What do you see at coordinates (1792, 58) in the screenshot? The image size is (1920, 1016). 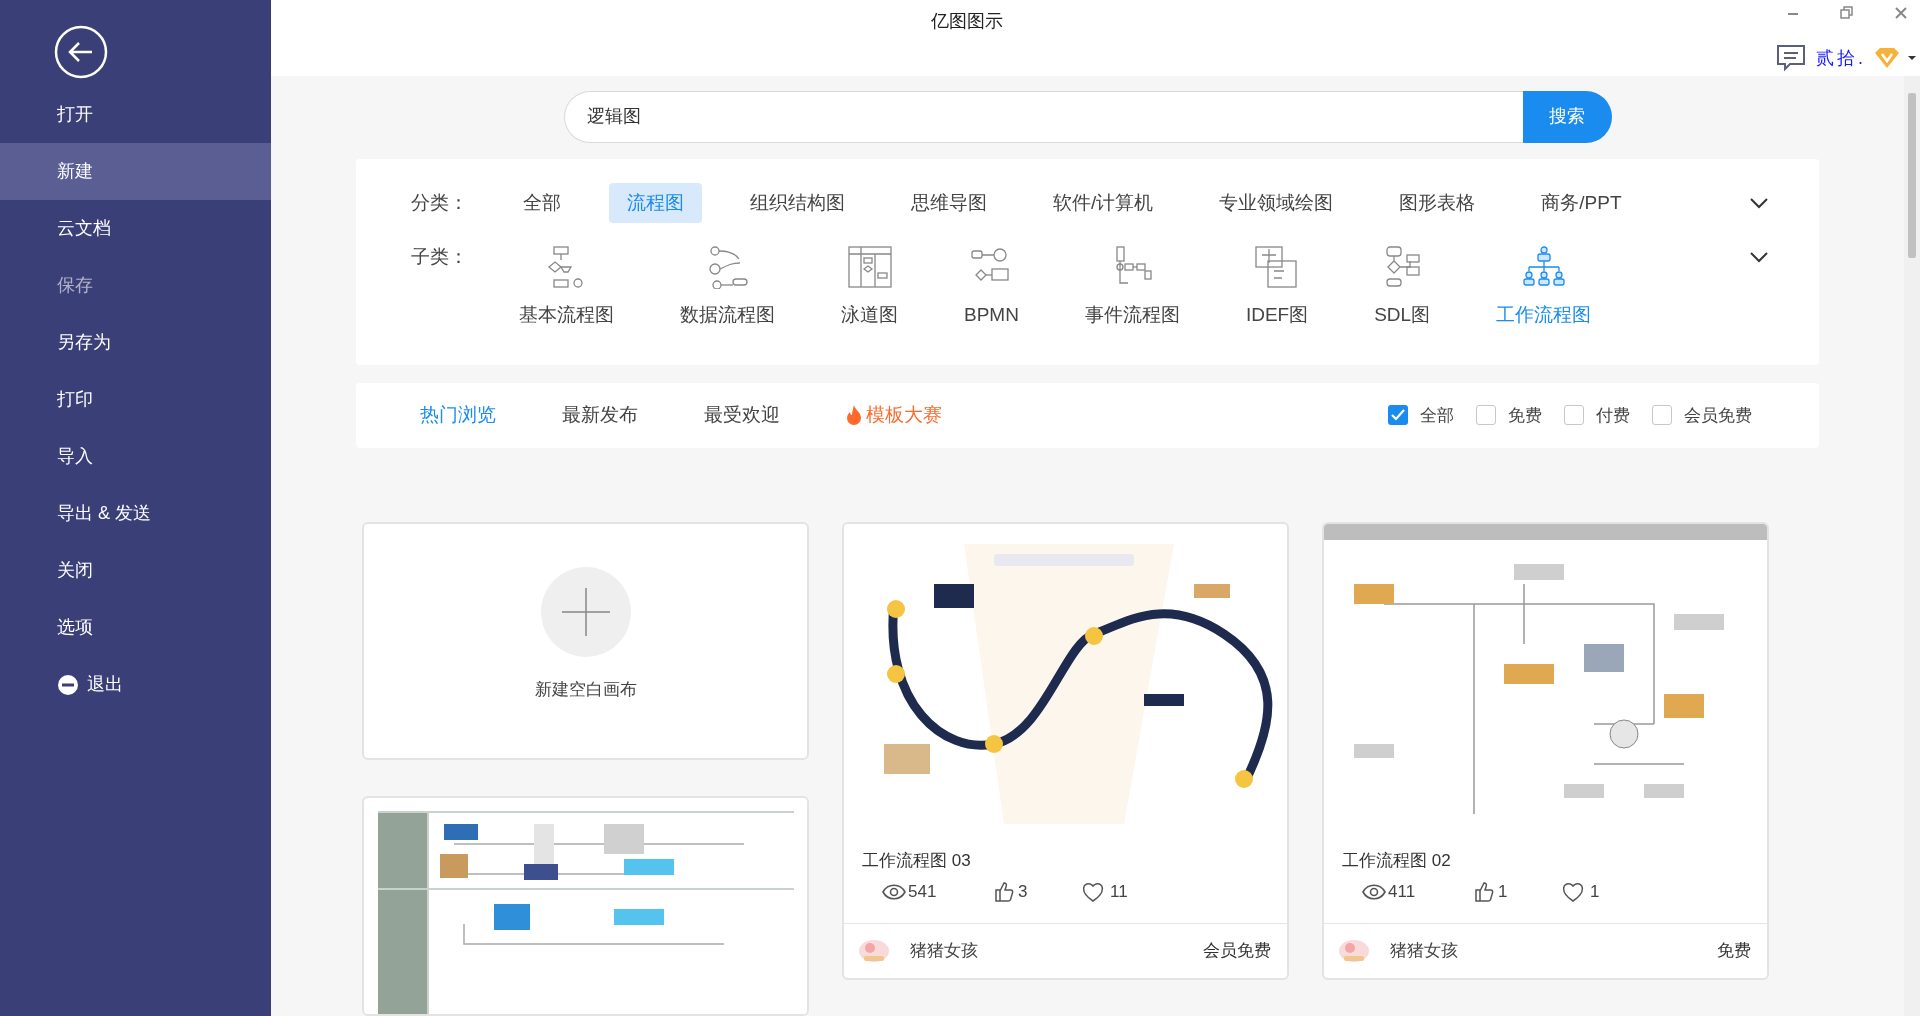 I see `message-icon` at bounding box center [1792, 58].